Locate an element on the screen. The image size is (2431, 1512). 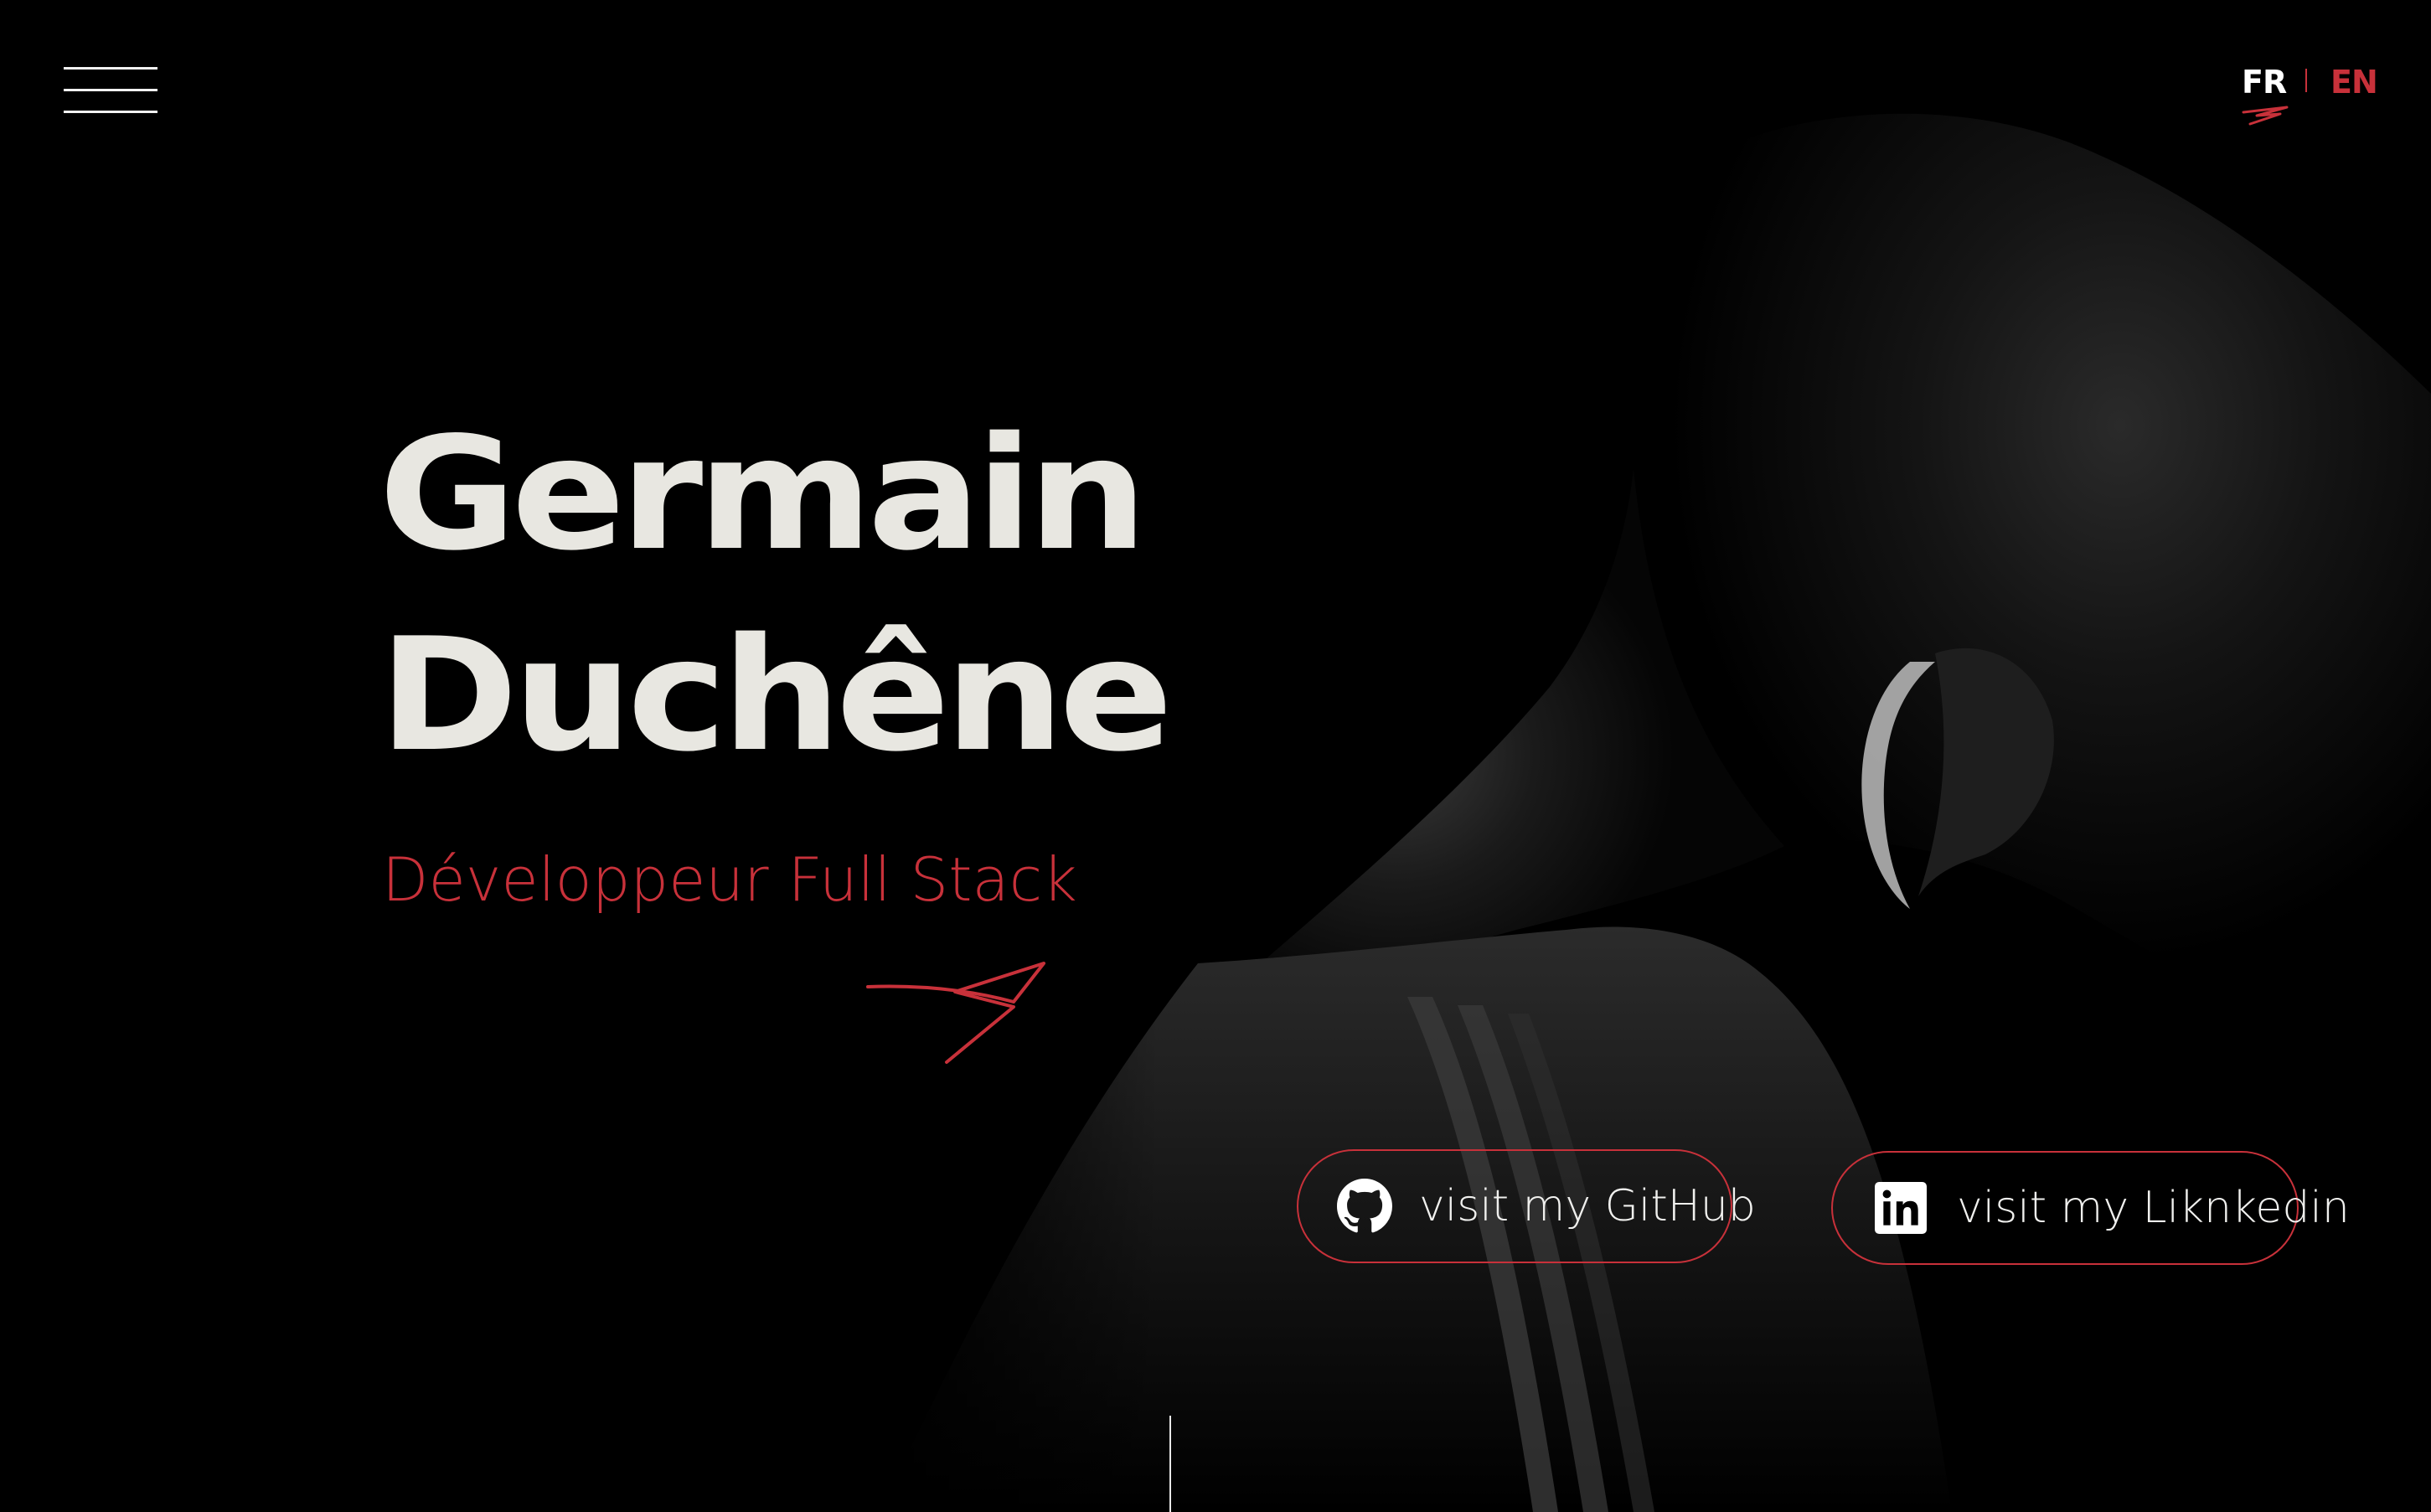
lang-fr-button: FR is located at coordinates (2264, 82).